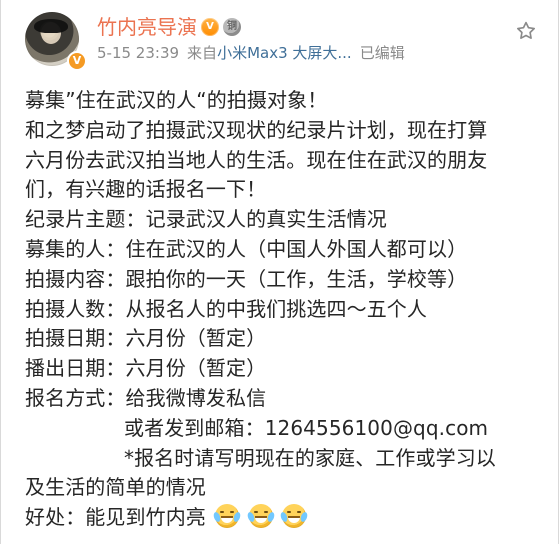 This screenshot has width=559, height=544. Describe the element at coordinates (77, 61) in the screenshot. I see `verified-badge-icon: V` at that location.